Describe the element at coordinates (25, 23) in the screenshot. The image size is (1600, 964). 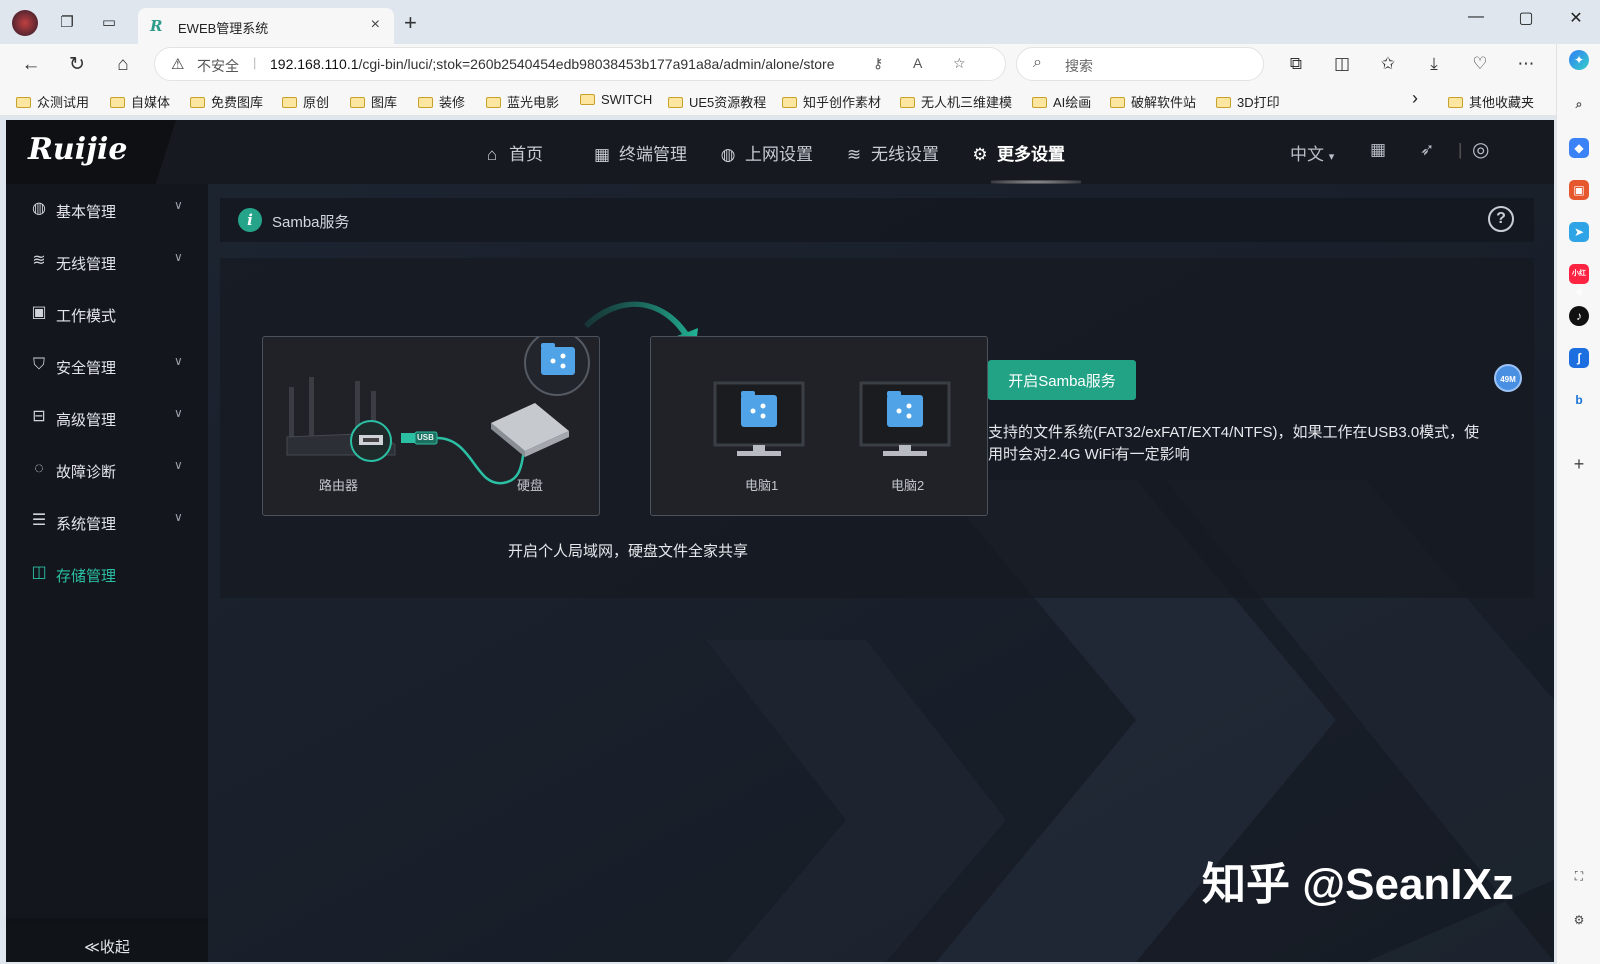
I see `profile-avatar-icon` at that location.